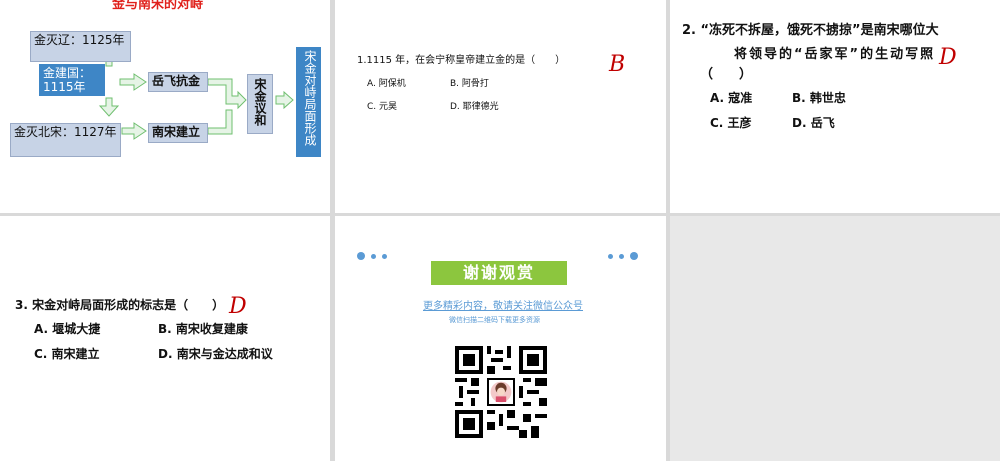 Image resolution: width=1000 pixels, height=461 pixels. I want to click on option-d: D. 南宋与金达成和议, so click(215, 353).